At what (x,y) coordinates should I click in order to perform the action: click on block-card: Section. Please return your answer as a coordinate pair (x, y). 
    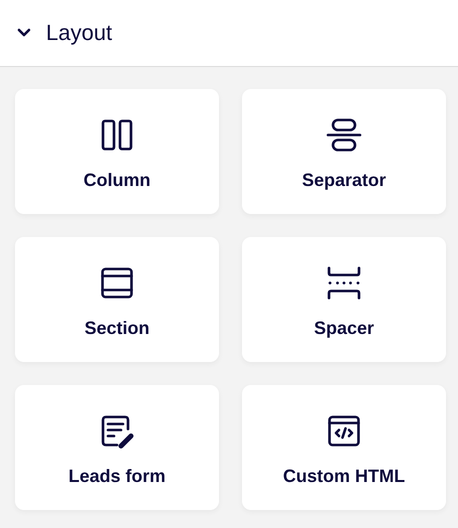
    Looking at the image, I should click on (117, 299).